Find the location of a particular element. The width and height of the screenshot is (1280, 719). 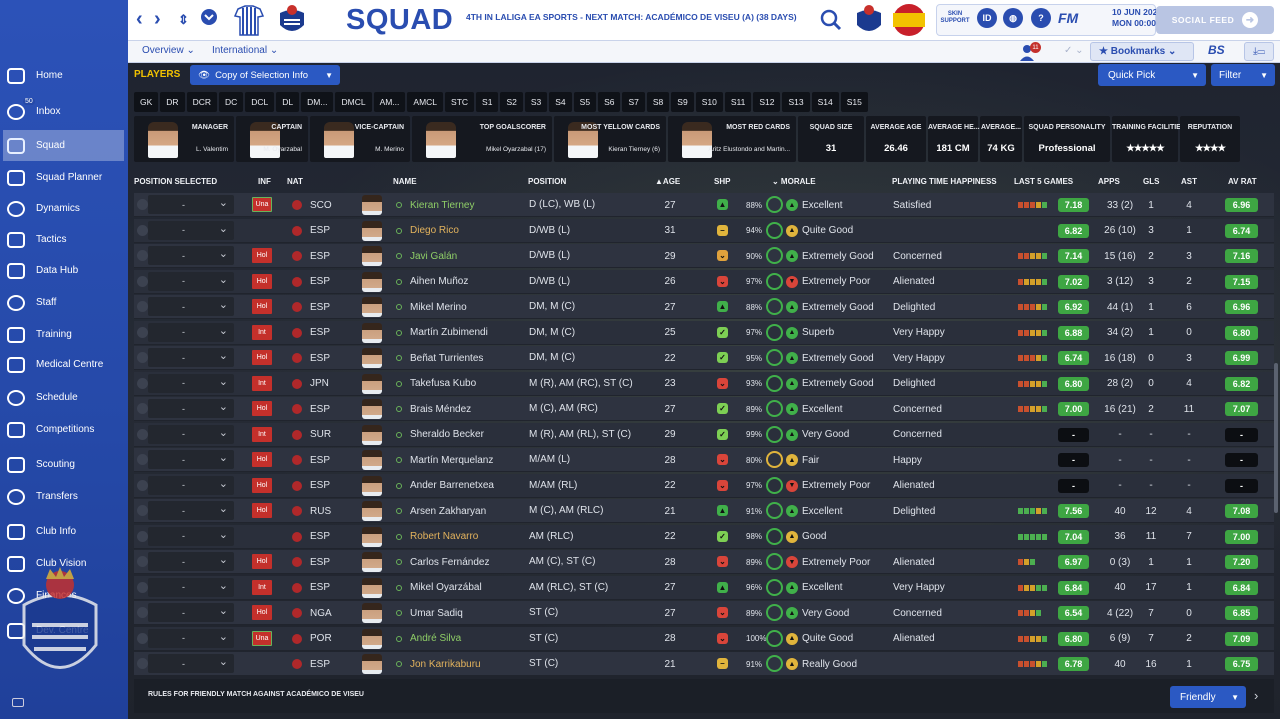

summary-card-average: AVERAGE... 74 KG is located at coordinates (1001, 139).